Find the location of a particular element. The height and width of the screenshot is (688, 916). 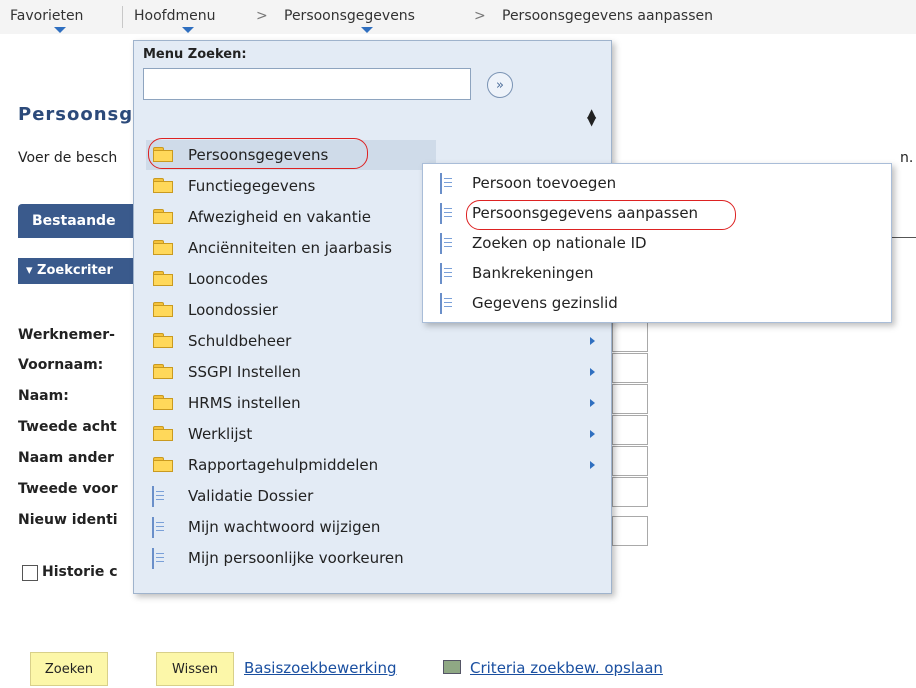

menu-search-label: Menu Zoeken: is located at coordinates (195, 54).